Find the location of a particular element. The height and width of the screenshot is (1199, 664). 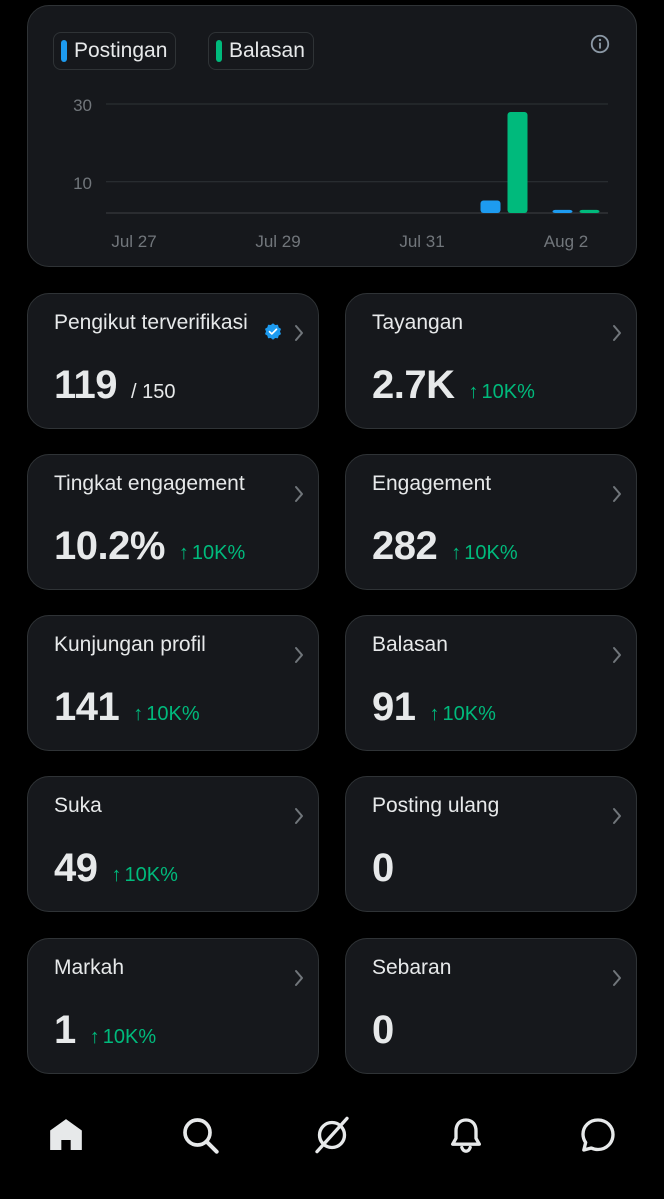

stat-value-row: 1 ↑ 10K% is located at coordinates (105, 1030).